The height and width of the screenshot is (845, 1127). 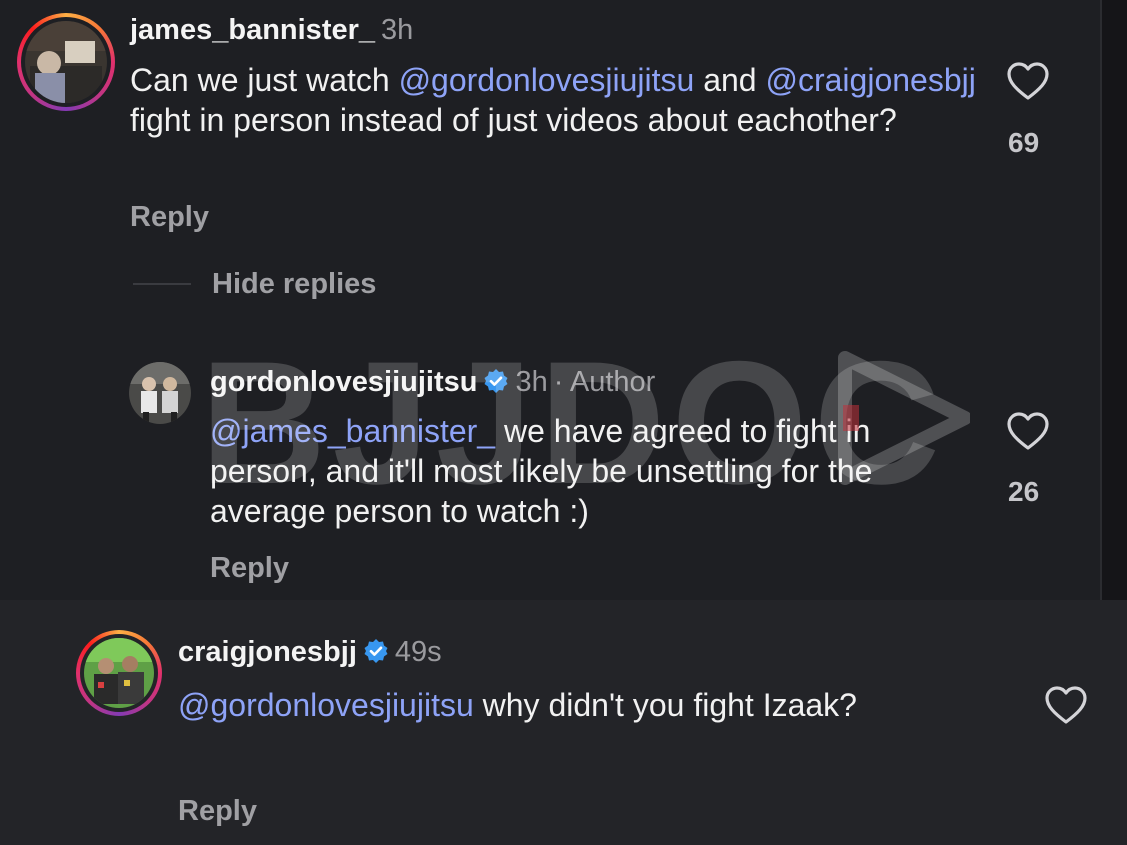 I want to click on mention-link: @craigjonesbjj, so click(x=870, y=80).